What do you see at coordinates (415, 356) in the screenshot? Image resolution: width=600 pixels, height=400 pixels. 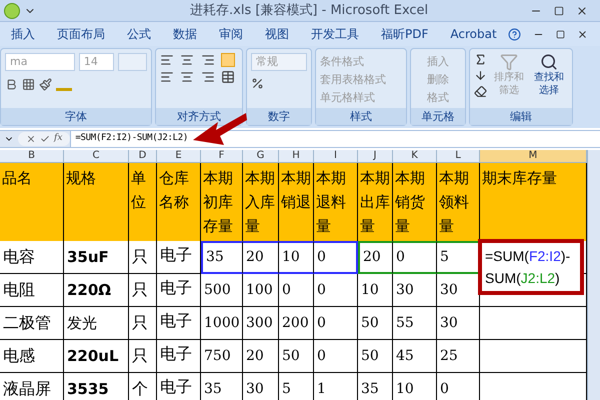 I see `table-cell: 45` at bounding box center [415, 356].